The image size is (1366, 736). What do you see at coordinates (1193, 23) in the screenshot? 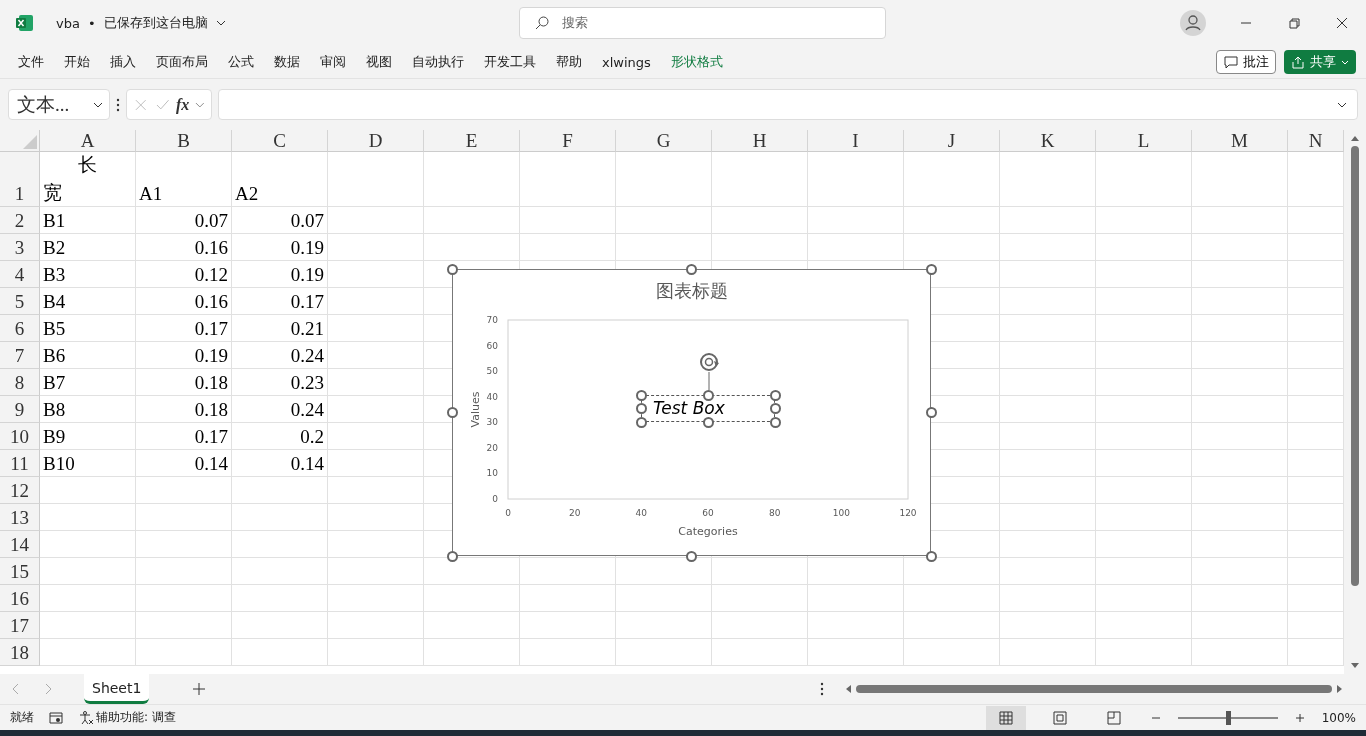
I see `avatar-icon` at bounding box center [1193, 23].